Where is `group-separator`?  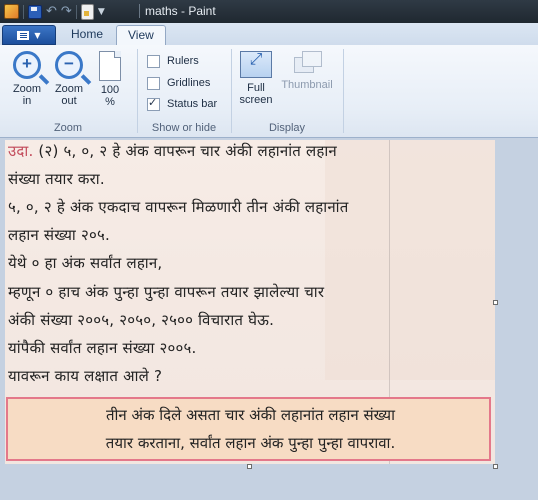
group-separator is located at coordinates (343, 91).